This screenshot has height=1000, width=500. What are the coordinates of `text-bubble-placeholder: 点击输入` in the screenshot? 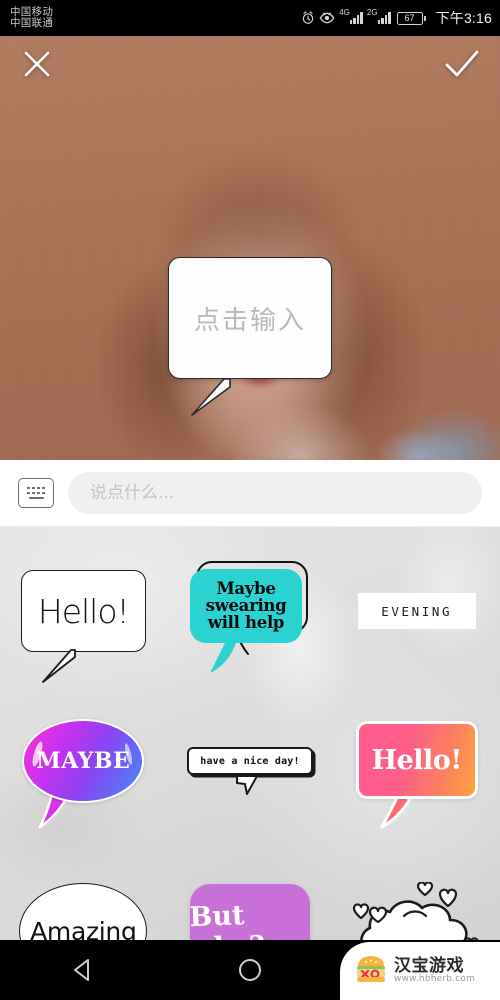 It's located at (250, 318).